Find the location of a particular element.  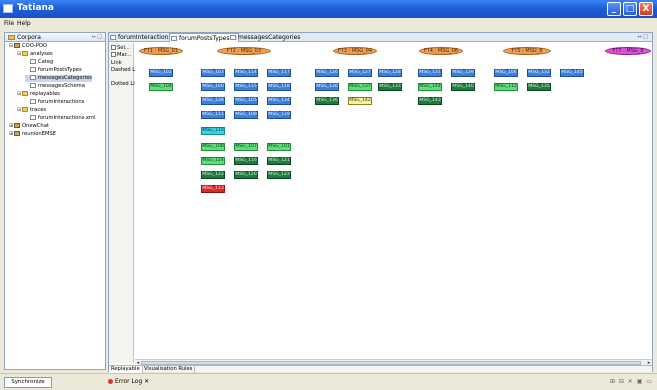

editor-bottom-tab: Visualisation Rules is located at coordinates (169, 369).